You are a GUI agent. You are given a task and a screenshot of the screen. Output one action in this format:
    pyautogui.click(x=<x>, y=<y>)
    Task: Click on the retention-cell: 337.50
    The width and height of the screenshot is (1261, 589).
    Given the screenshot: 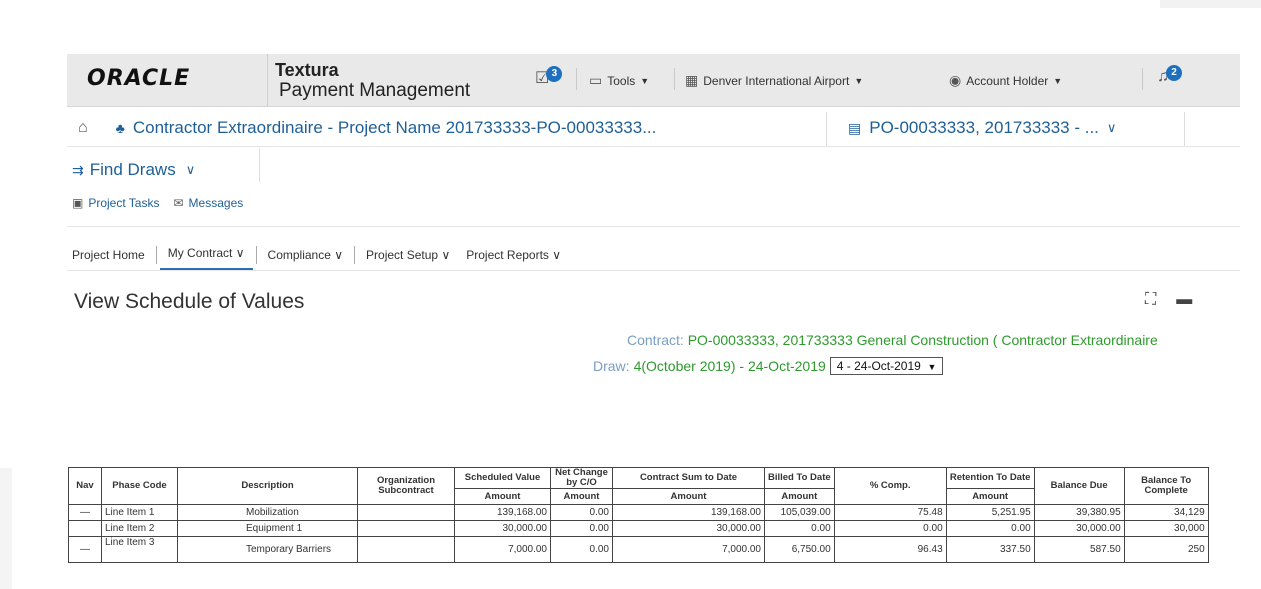 What is the action you would take?
    pyautogui.click(x=990, y=549)
    